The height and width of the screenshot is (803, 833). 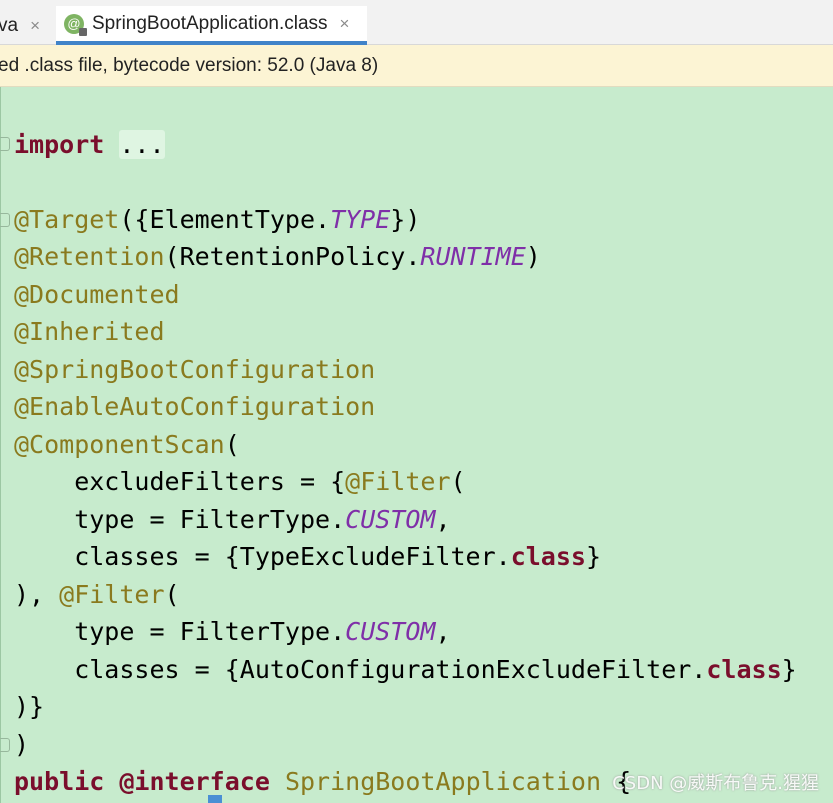 I want to click on code-line: classes = {TypeExcludeFilter.class}, so click(x=307, y=557).